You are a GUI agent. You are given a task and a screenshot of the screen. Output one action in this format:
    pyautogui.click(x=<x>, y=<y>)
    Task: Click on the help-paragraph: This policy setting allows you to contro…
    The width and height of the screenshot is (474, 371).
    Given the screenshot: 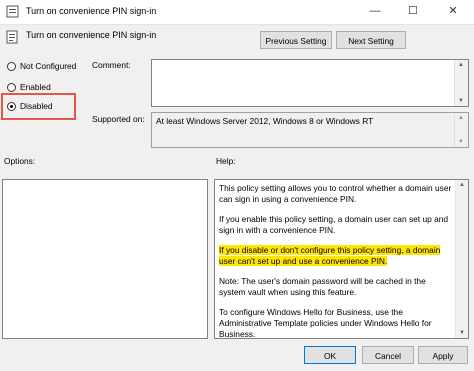 What is the action you would take?
    pyautogui.click(x=335, y=193)
    